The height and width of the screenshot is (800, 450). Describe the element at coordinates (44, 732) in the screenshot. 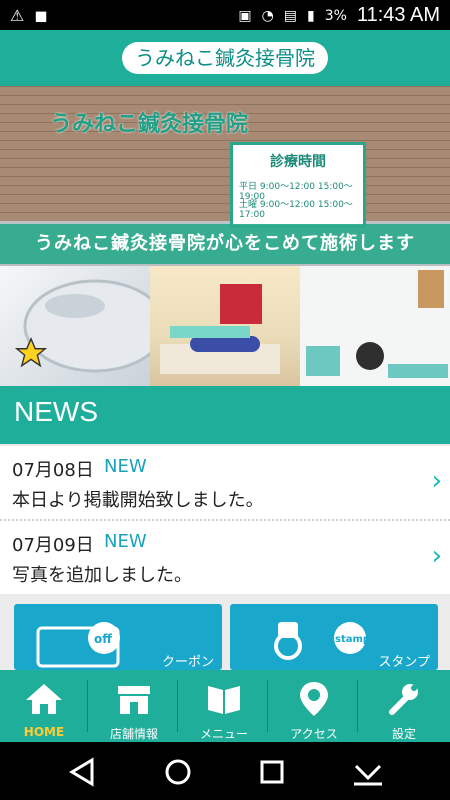

I see `nav-home-label: HOME` at that location.